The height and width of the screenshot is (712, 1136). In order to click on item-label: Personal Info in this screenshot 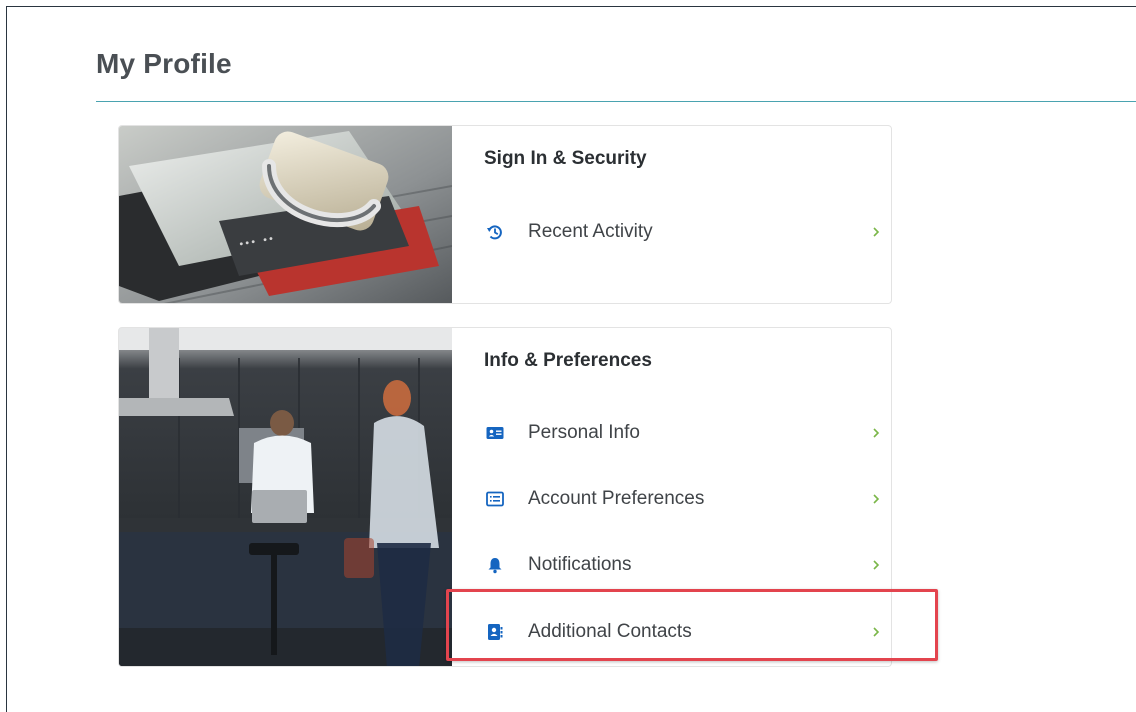, I will do `click(584, 432)`.